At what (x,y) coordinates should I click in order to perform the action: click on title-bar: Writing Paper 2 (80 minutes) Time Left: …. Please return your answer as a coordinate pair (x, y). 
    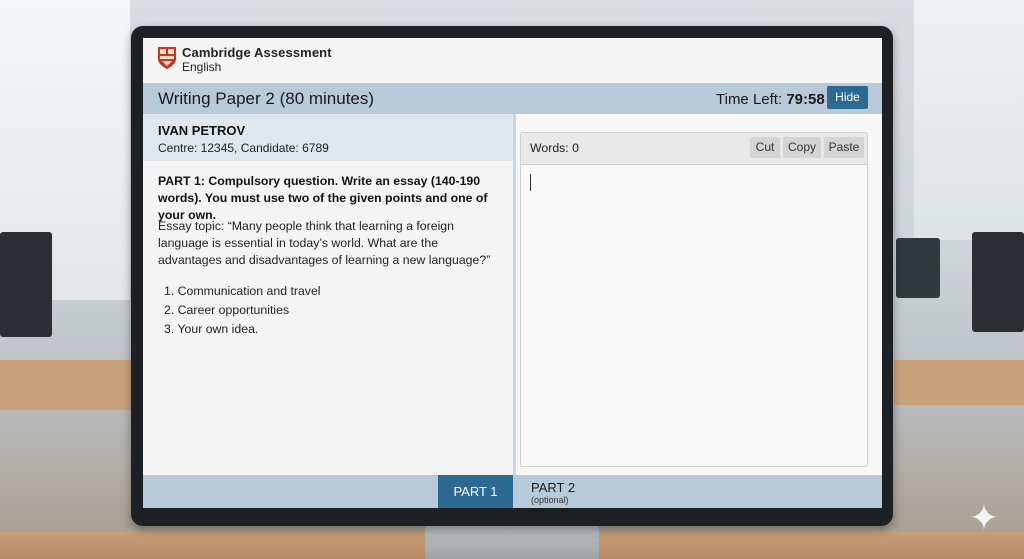
    Looking at the image, I should click on (512, 98).